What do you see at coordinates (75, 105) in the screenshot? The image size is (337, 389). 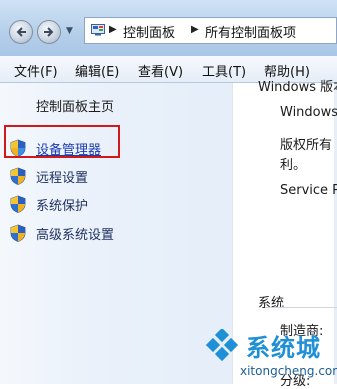 I see `control-panel-home-link: 控制面板主页` at bounding box center [75, 105].